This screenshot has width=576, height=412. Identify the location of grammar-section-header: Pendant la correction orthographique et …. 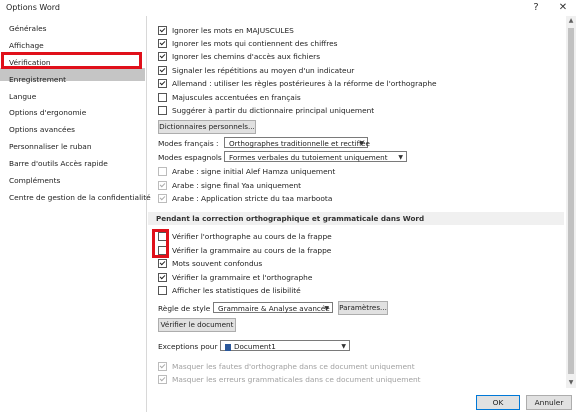
(356, 218).